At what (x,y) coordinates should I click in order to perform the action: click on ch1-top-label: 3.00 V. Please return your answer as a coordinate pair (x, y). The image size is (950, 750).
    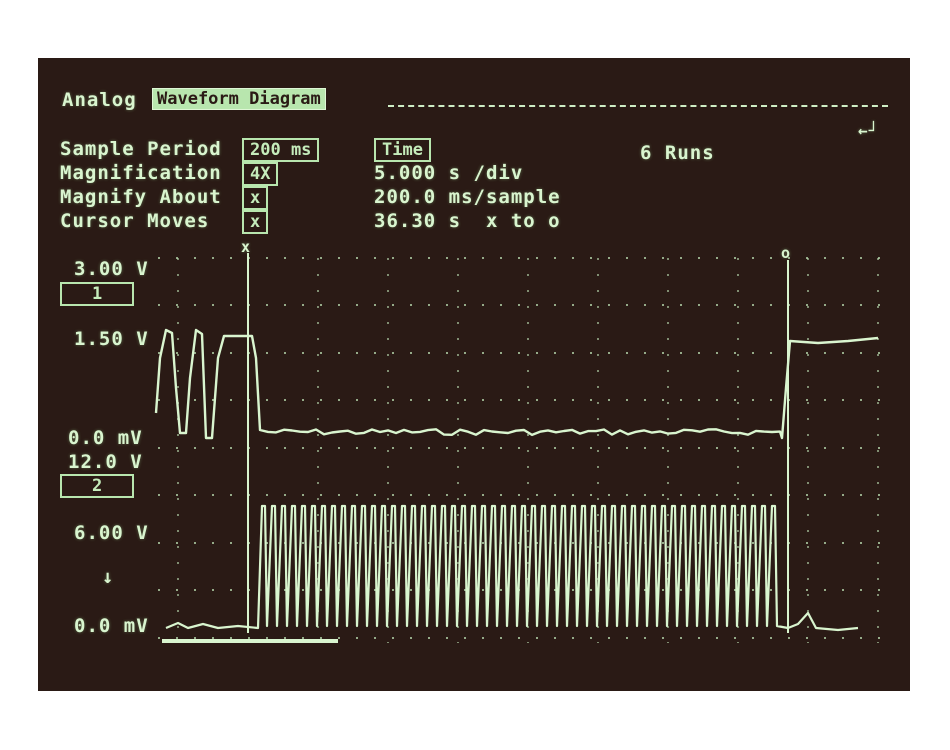
    Looking at the image, I should click on (111, 269).